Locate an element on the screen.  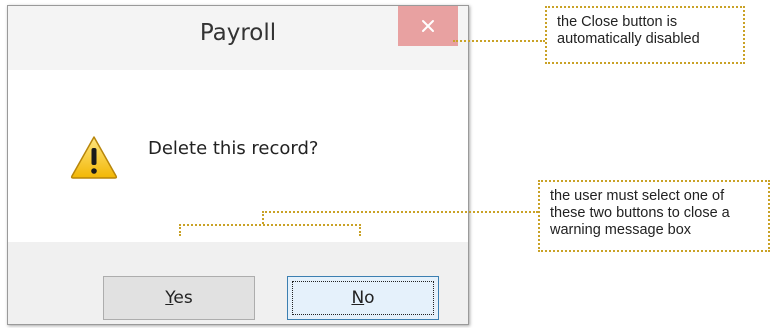
close-icon is located at coordinates (428, 26).